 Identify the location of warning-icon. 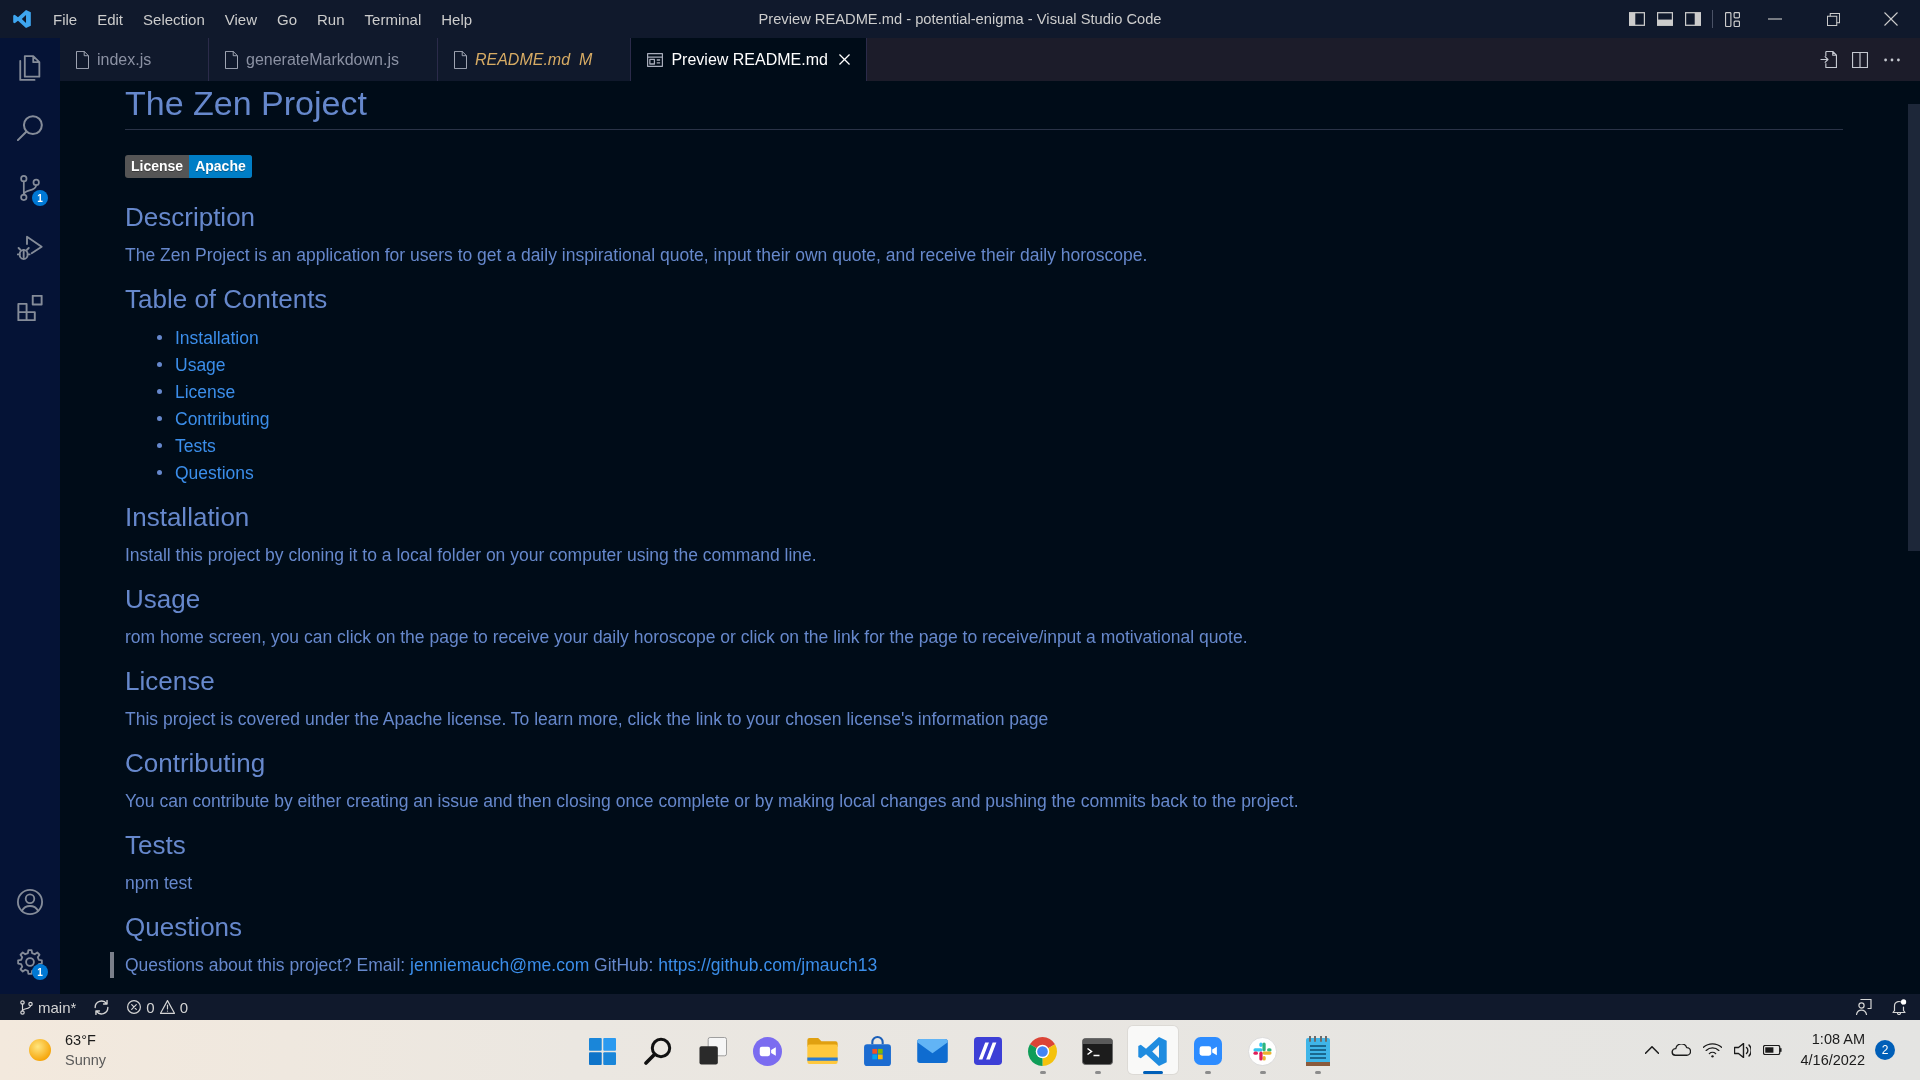
(167, 1007).